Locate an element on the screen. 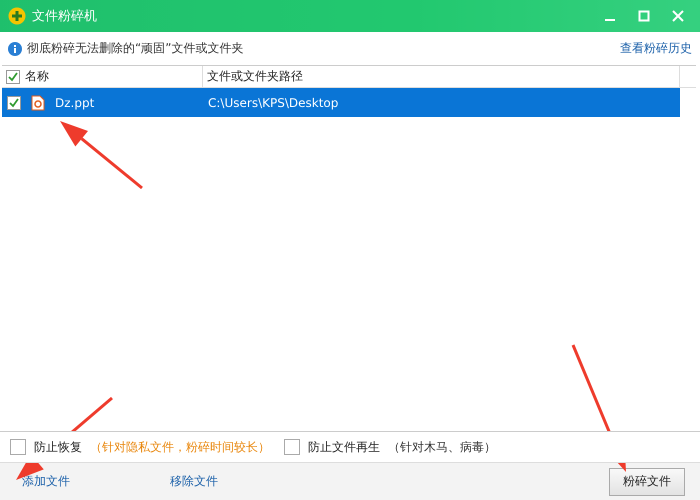 The width and height of the screenshot is (700, 500). option-label: 防止文件再生 is located at coordinates (344, 447).